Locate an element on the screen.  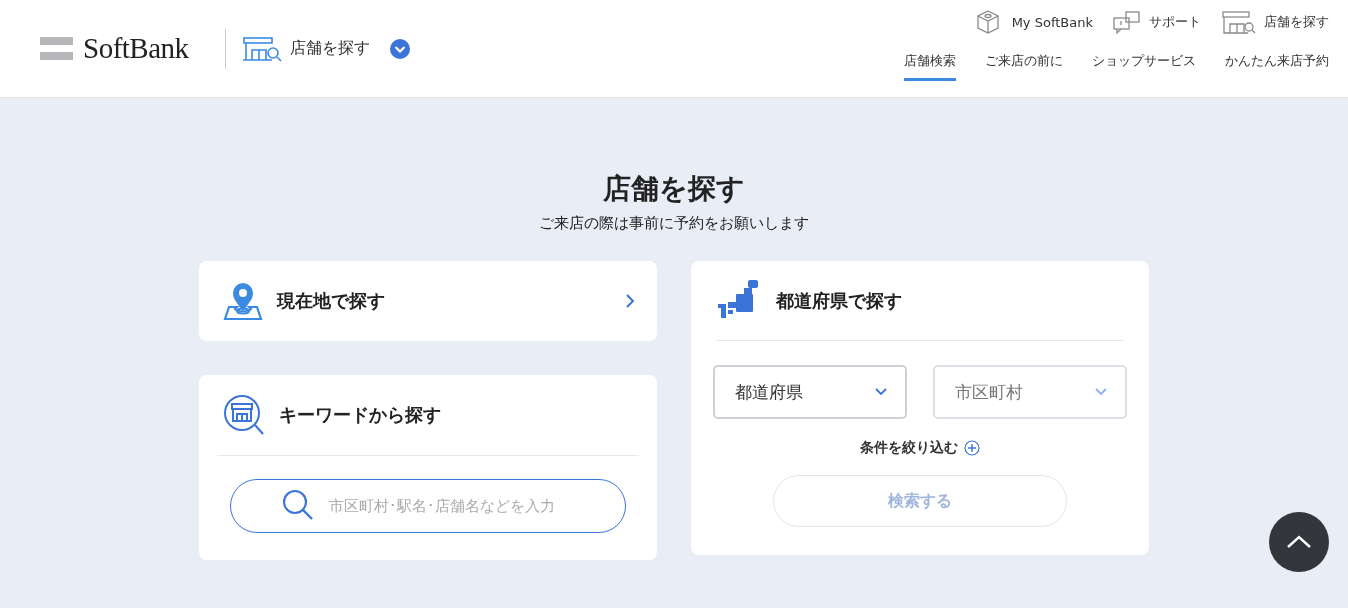
speech-bubbles-icon is located at coordinates (1127, 22).